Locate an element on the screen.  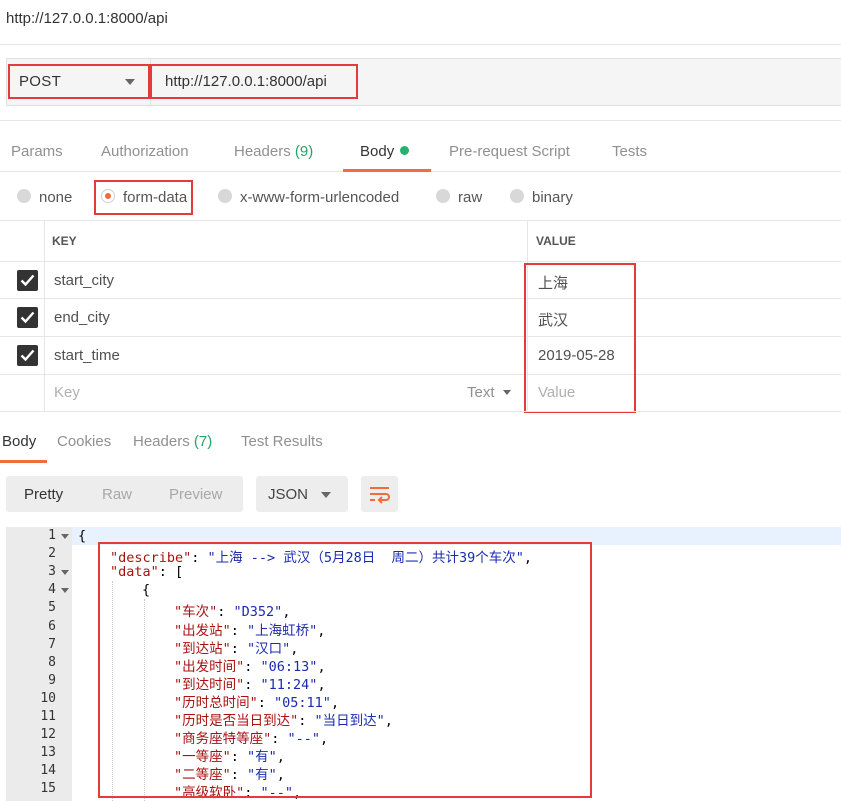
view-mode-group: Pretty Raw Preview is located at coordinates (124, 494).